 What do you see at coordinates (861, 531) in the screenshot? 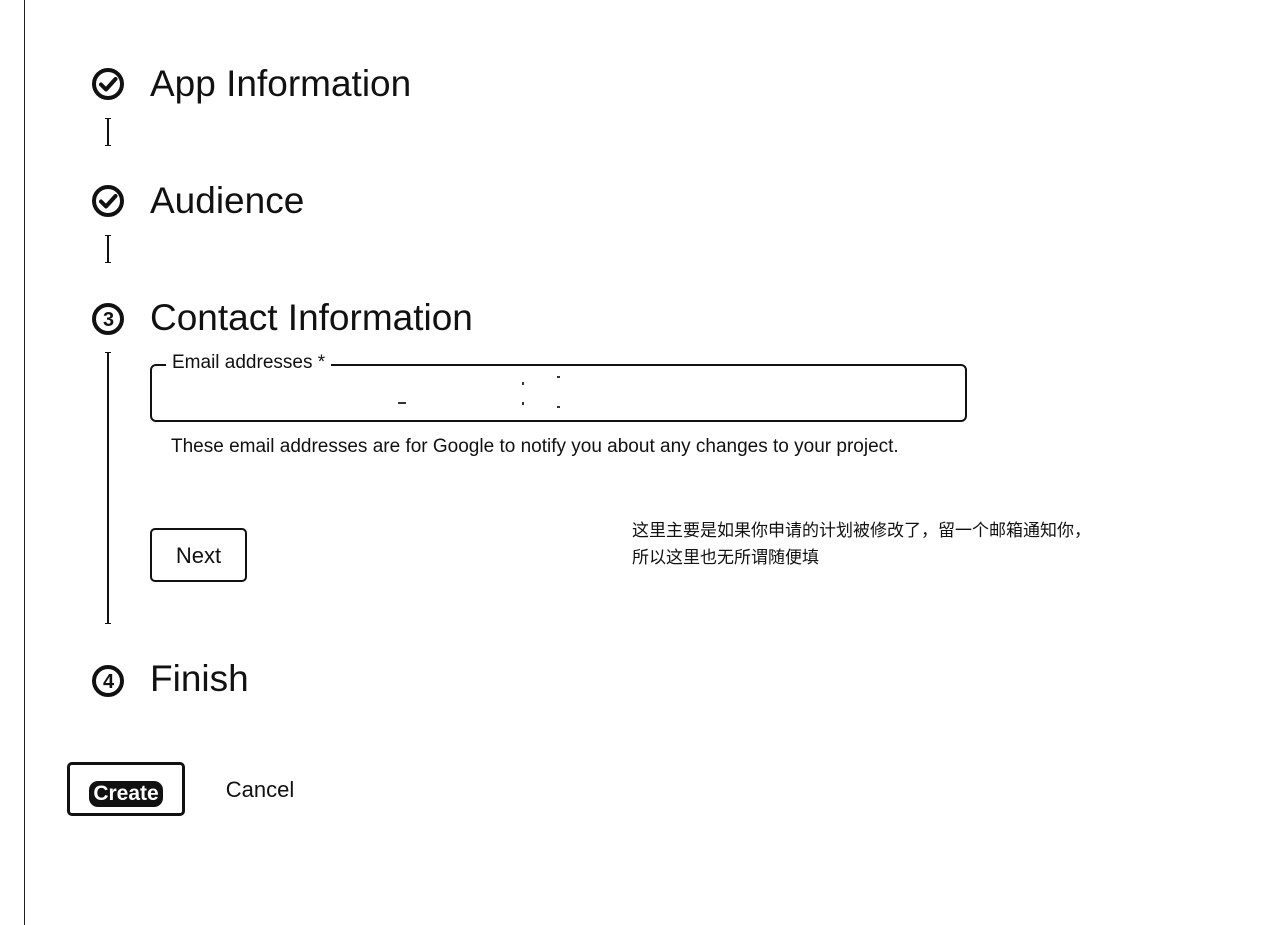
I see `annotation-line: 这里主要是如果你申请的计划被修改了，留一个邮箱通知你，` at bounding box center [861, 531].